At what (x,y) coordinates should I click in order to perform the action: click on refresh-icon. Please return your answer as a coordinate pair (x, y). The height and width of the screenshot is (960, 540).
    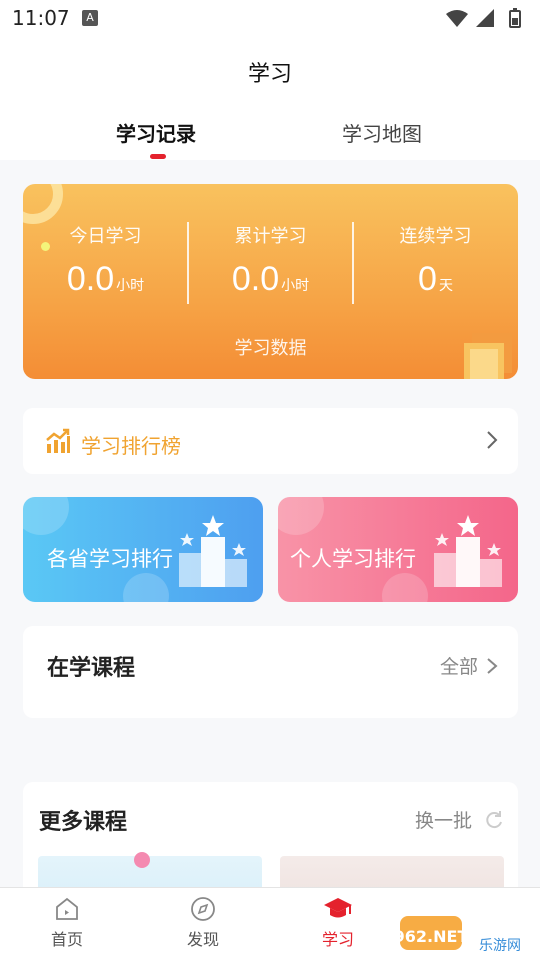
    Looking at the image, I should click on (494, 820).